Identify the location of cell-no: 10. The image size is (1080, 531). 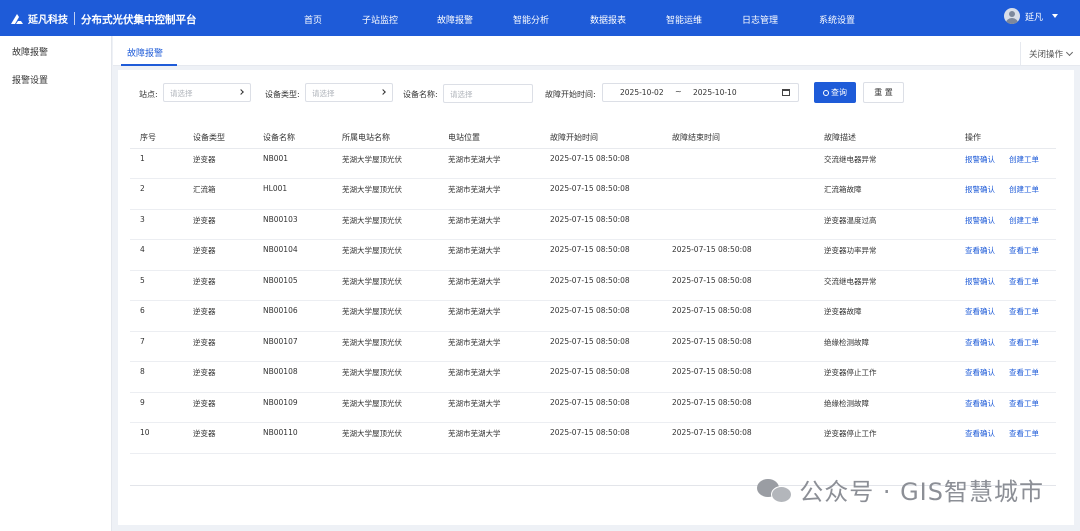
(161, 438).